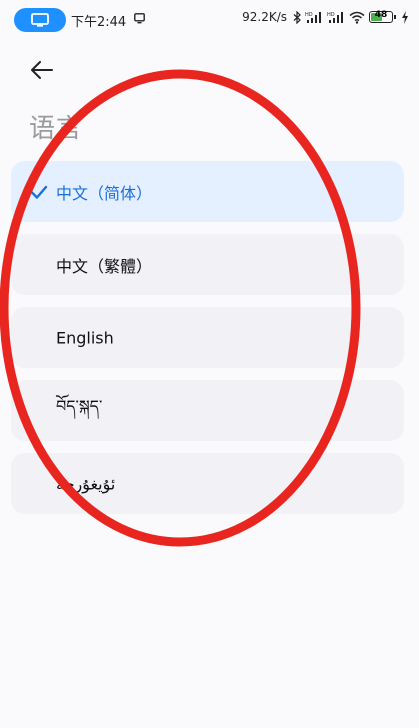 This screenshot has height=728, width=419. I want to click on language-label: ئۇيغۇرچە, so click(86, 483).